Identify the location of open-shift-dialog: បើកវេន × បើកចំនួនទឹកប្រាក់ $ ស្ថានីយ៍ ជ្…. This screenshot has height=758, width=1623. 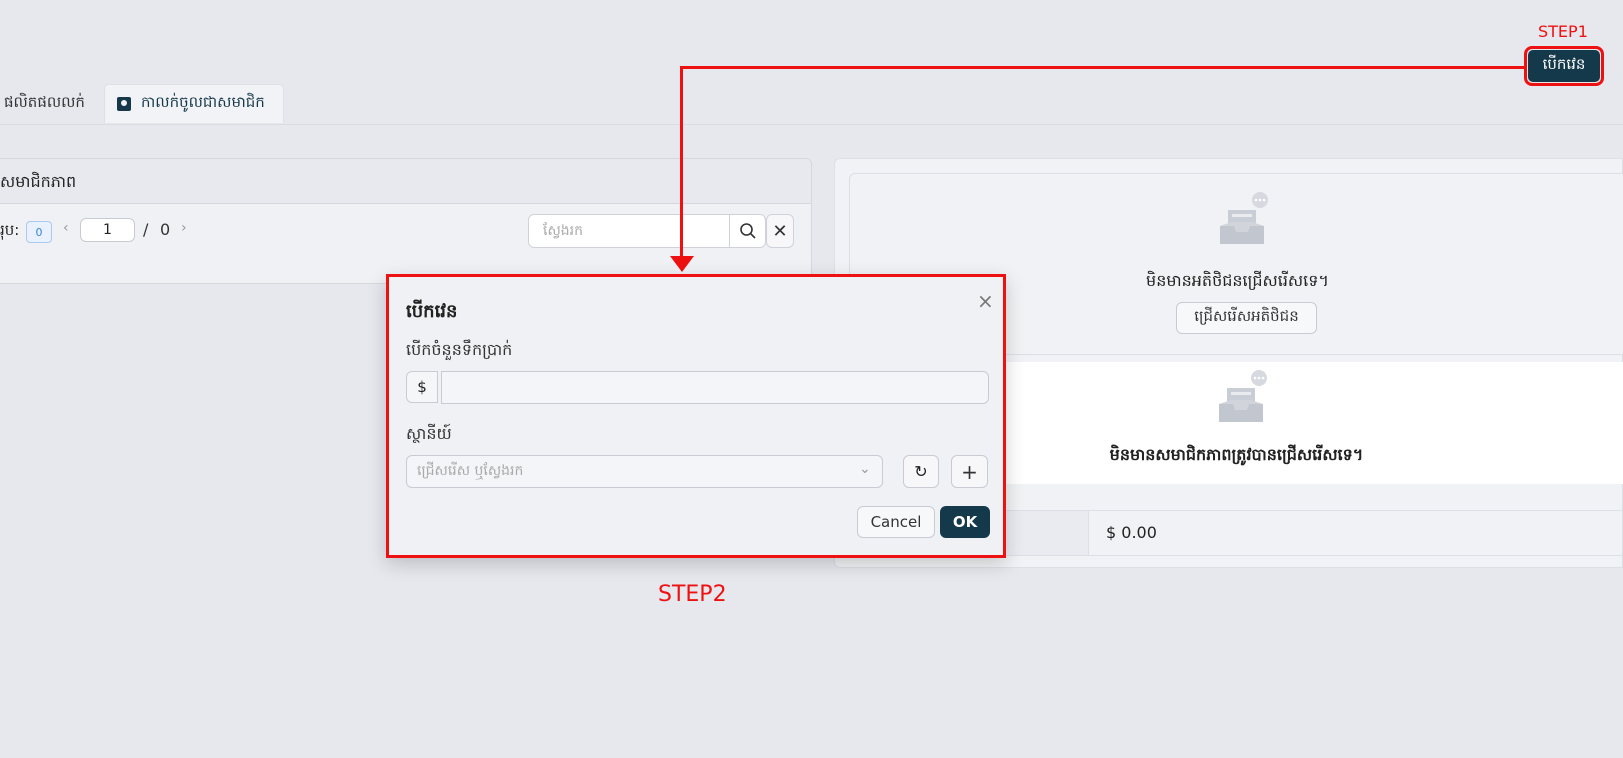
(696, 416).